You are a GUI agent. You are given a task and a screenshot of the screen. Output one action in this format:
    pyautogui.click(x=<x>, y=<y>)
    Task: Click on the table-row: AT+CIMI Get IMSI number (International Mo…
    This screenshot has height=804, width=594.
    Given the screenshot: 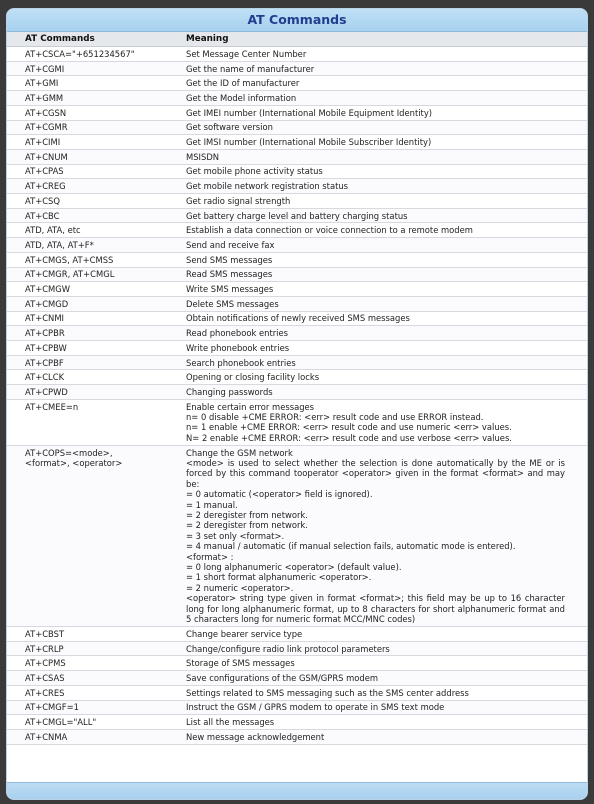 What is the action you would take?
    pyautogui.click(x=297, y=142)
    